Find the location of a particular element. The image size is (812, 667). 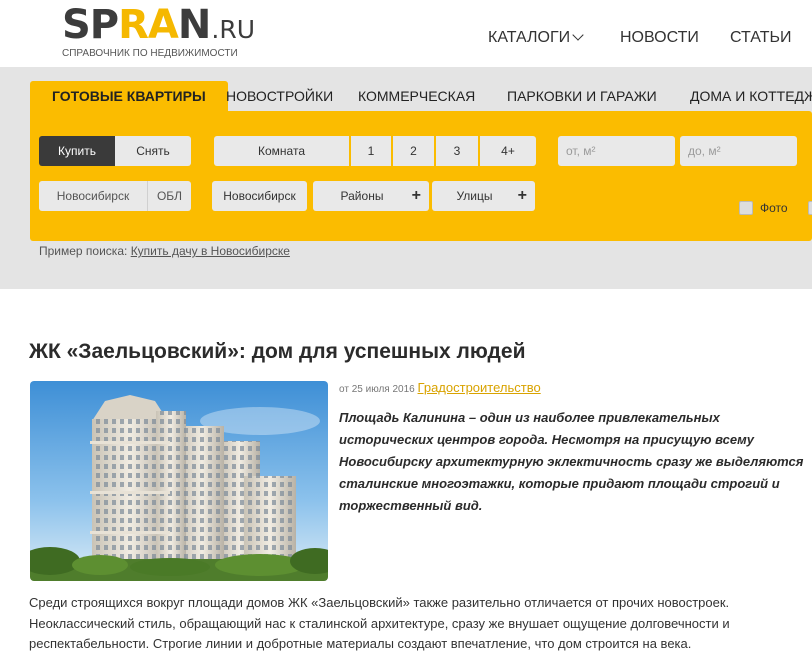

building-illustration is located at coordinates (179, 481).